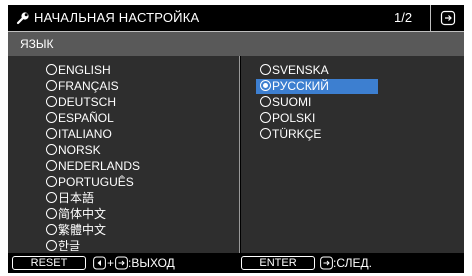 Image resolution: width=472 pixels, height=276 pixels. Describe the element at coordinates (141, 230) in the screenshot. I see `language-option: 繁體中文` at that location.